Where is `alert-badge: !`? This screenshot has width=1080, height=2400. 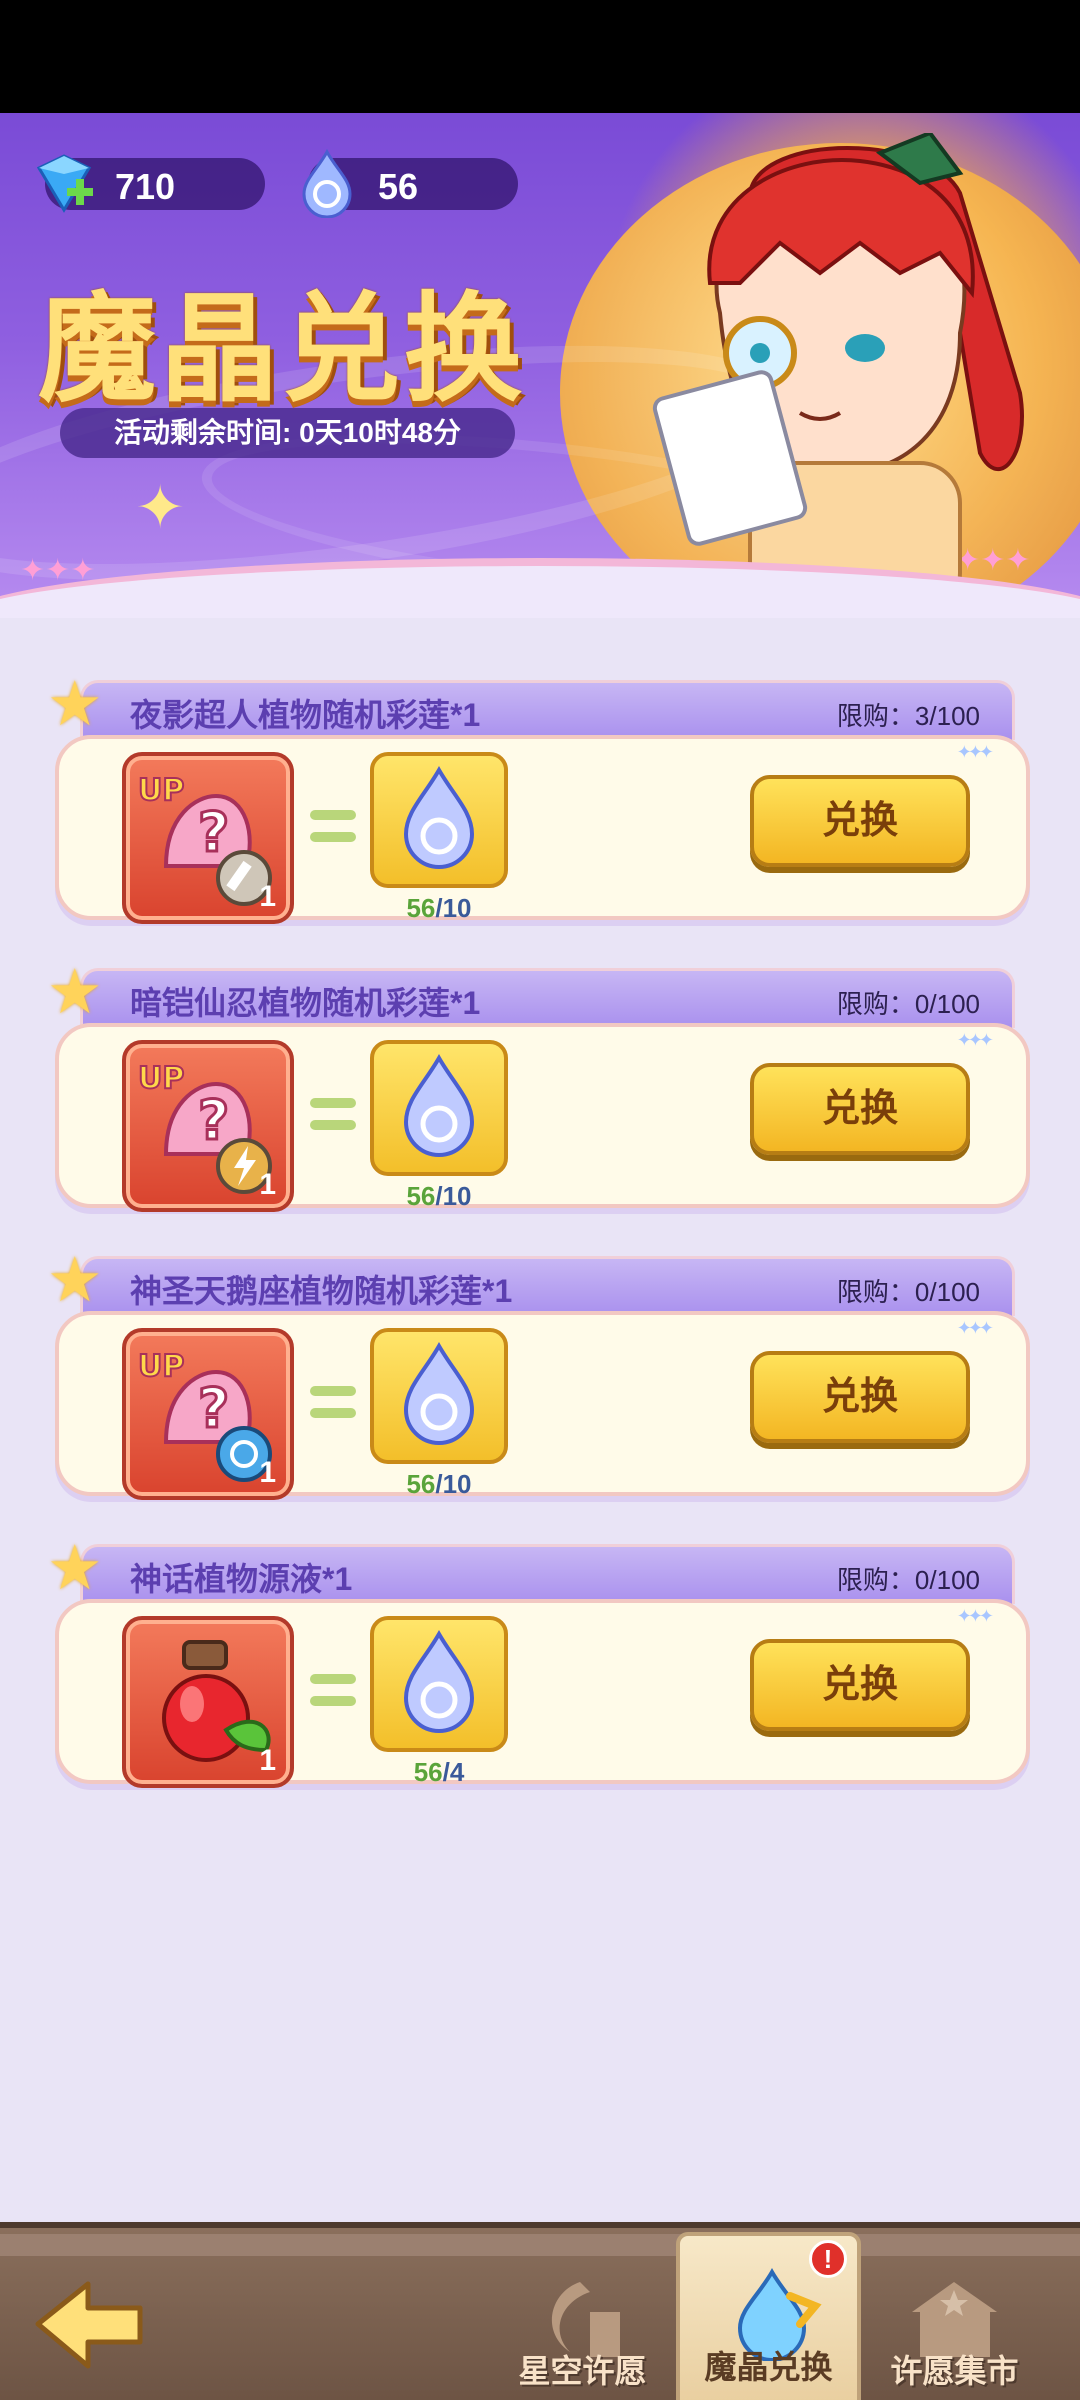 alert-badge: ! is located at coordinates (828, 2259).